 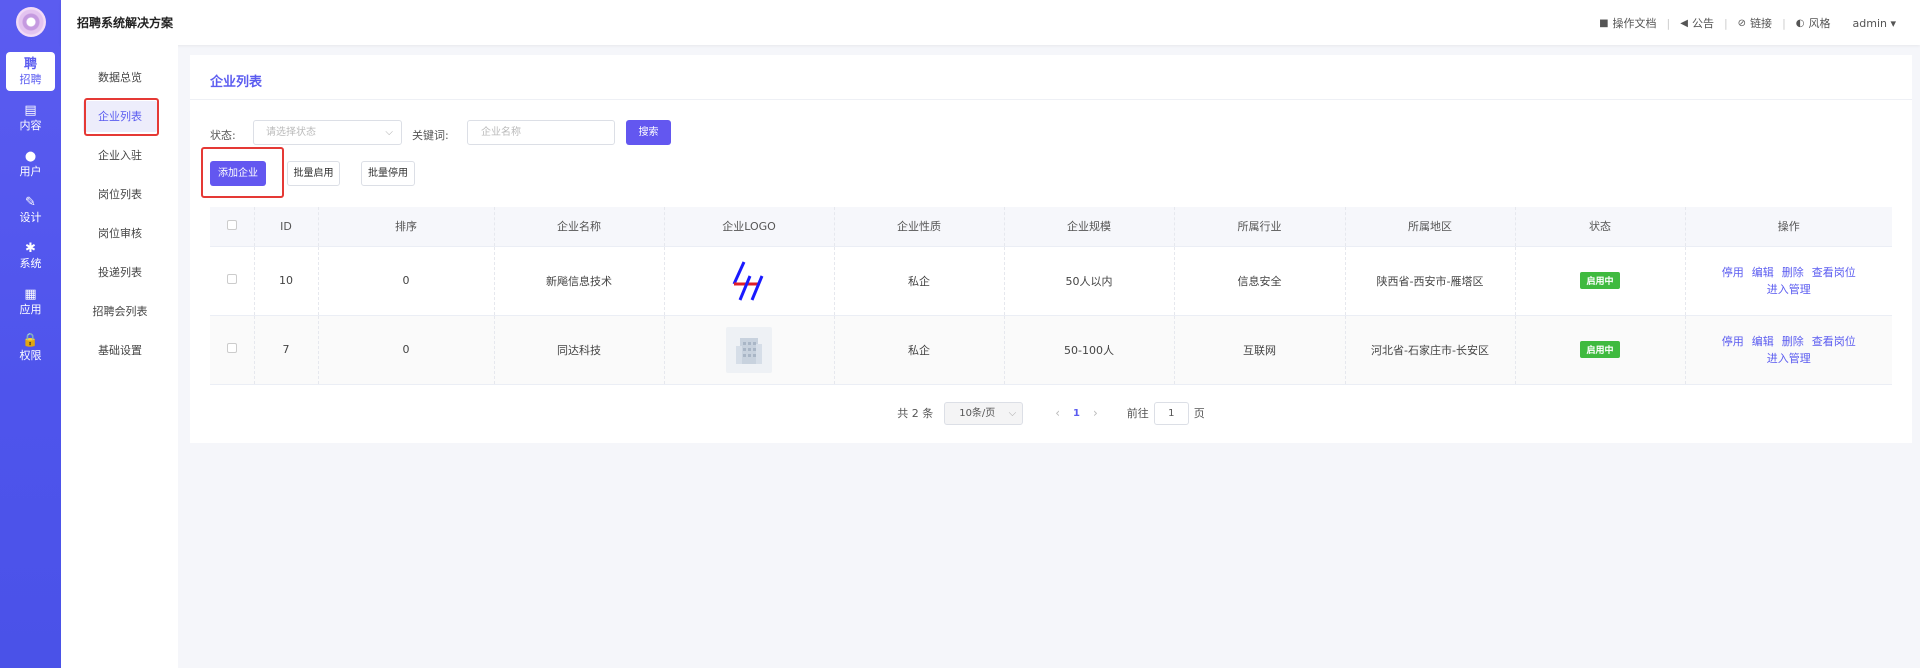 I want to click on rail-item-label: 设计, so click(x=30, y=217).